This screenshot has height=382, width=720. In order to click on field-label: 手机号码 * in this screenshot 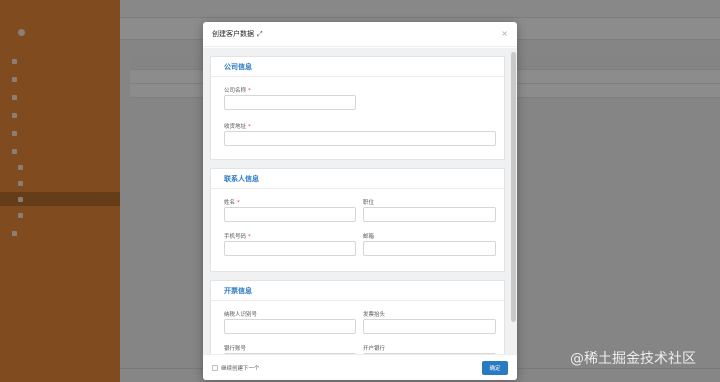, I will do `click(237, 237)`.